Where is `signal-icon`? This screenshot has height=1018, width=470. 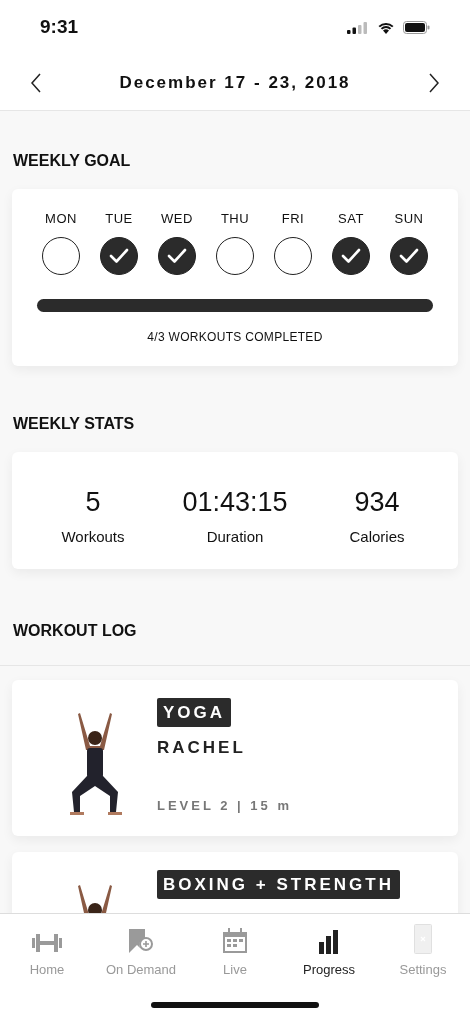
signal-icon is located at coordinates (358, 27).